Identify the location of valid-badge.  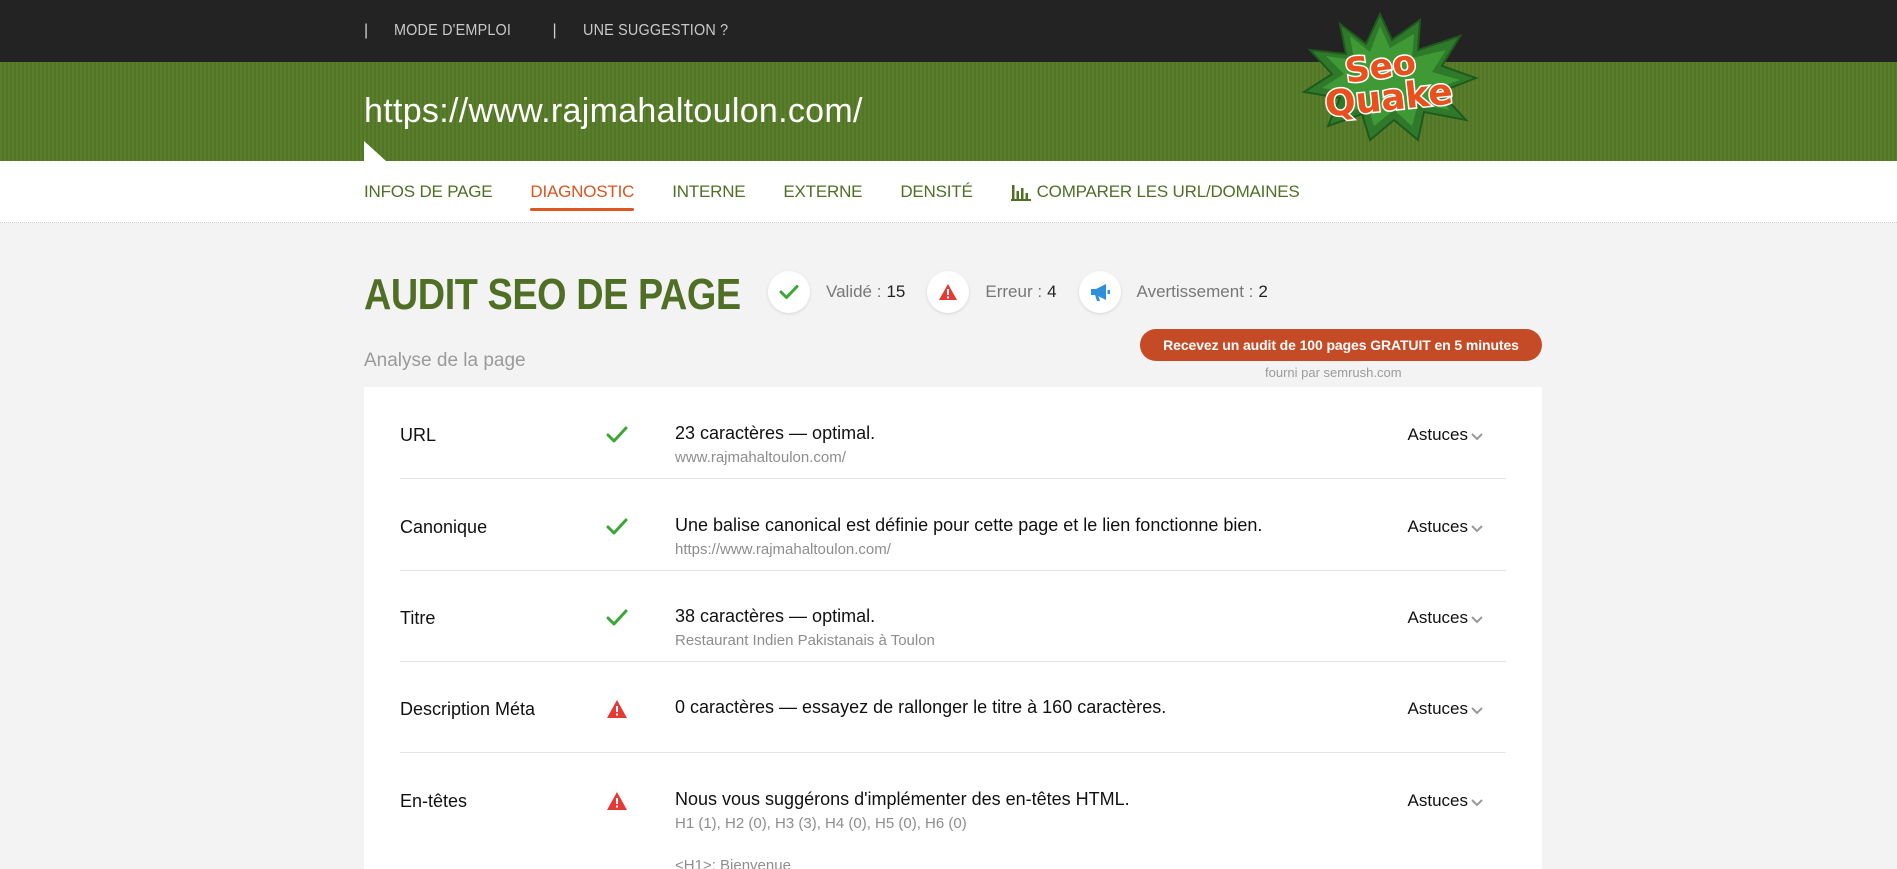
(789, 292).